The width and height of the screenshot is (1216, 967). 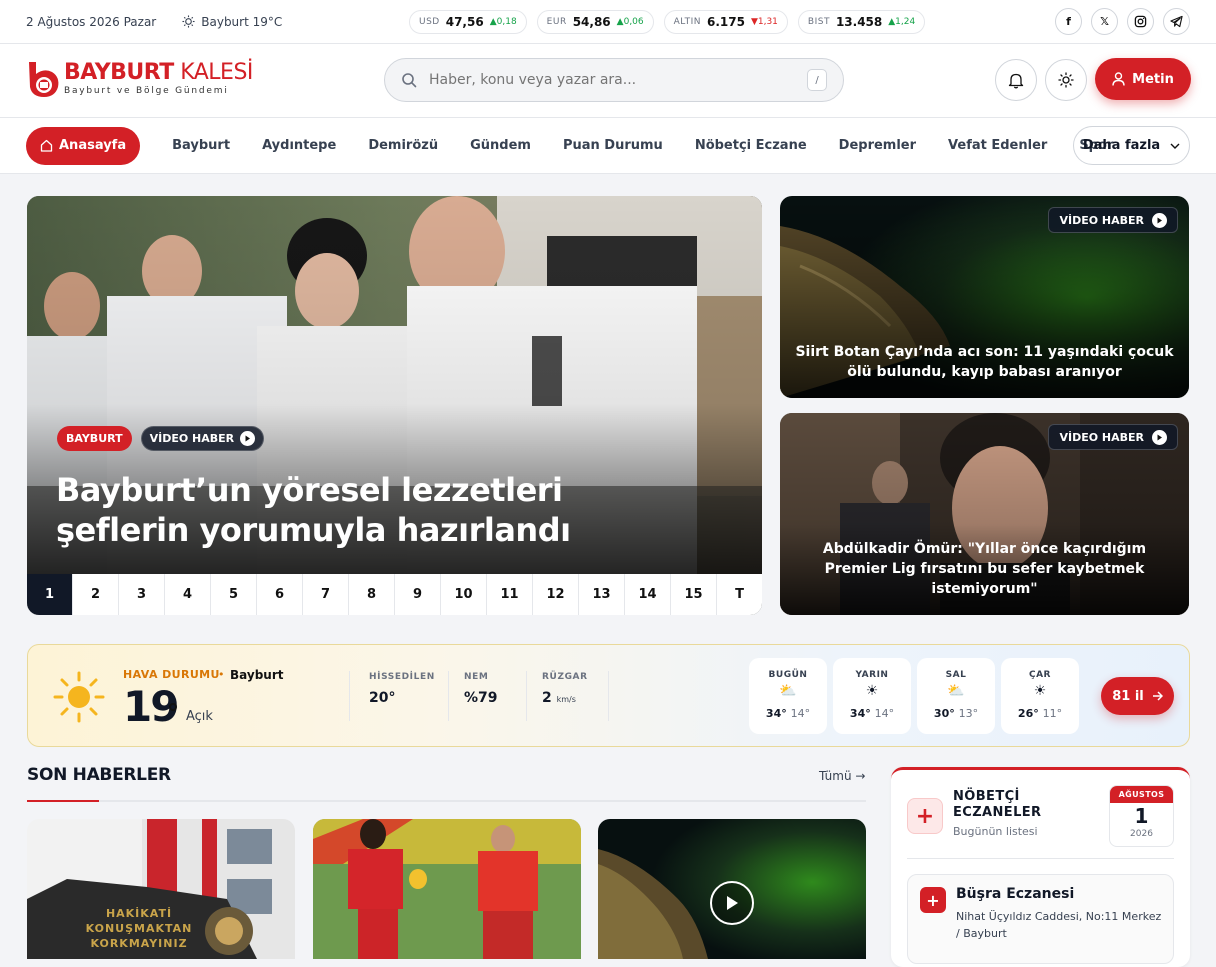 I want to click on ticker-label: ALTIN, so click(x=687, y=22).